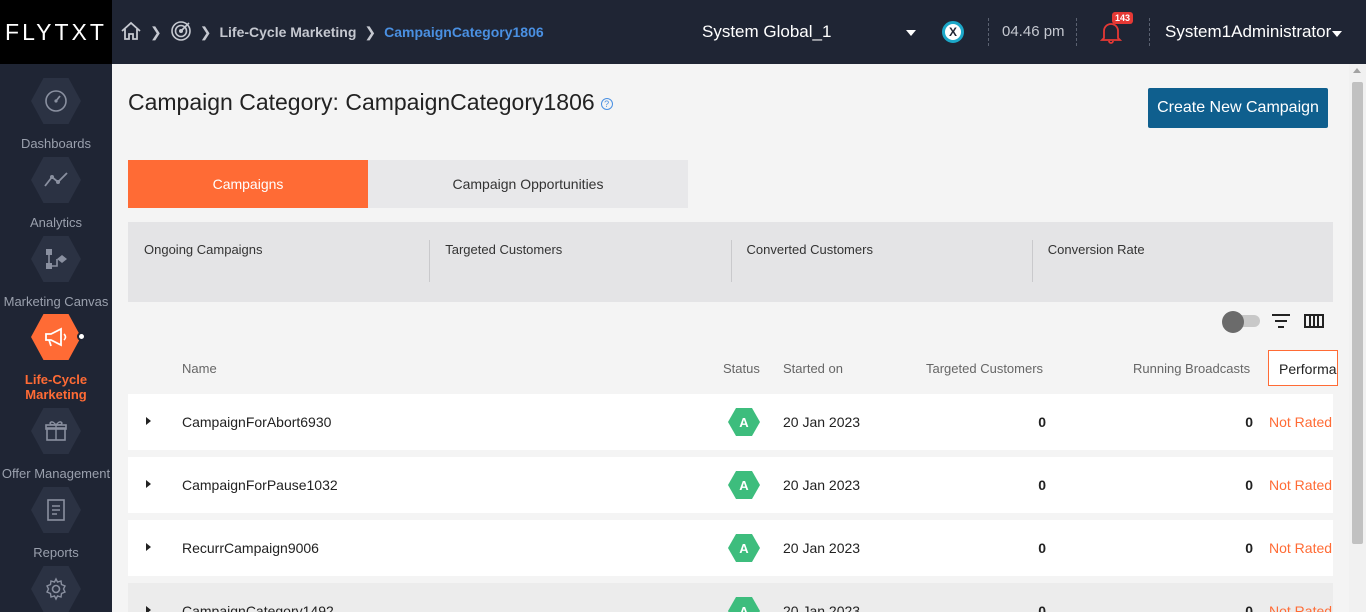 This screenshot has height=612, width=1366. I want to click on user-menu: System1Administrator, so click(1248, 32).